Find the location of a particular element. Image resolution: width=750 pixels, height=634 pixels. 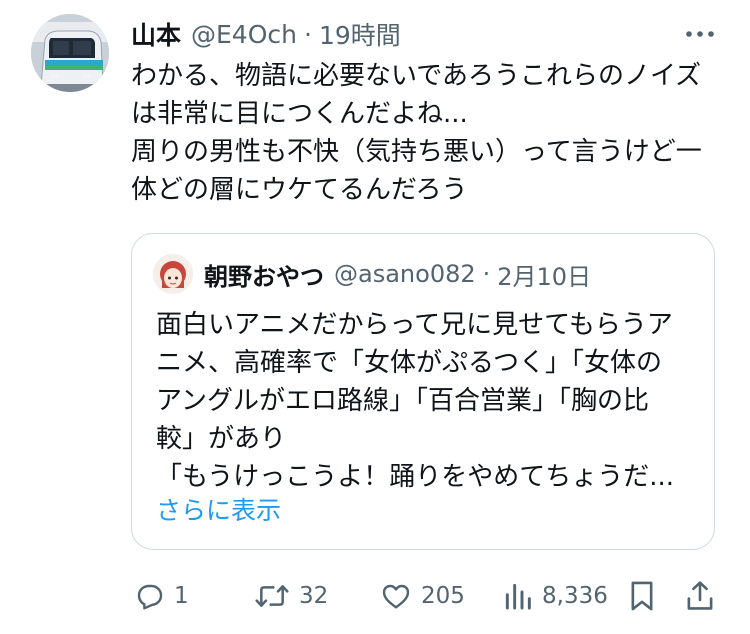

author-handle: @E4Och is located at coordinates (244, 34).